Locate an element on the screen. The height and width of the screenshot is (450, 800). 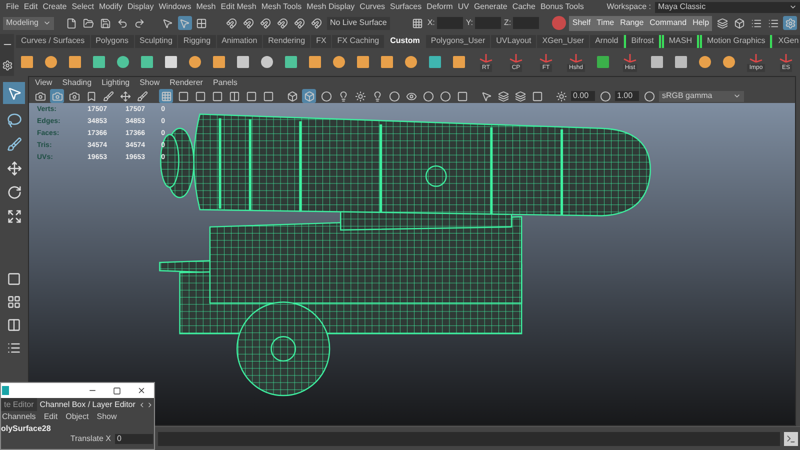
workspace-dropdown: Maya Classic is located at coordinates (727, 7).